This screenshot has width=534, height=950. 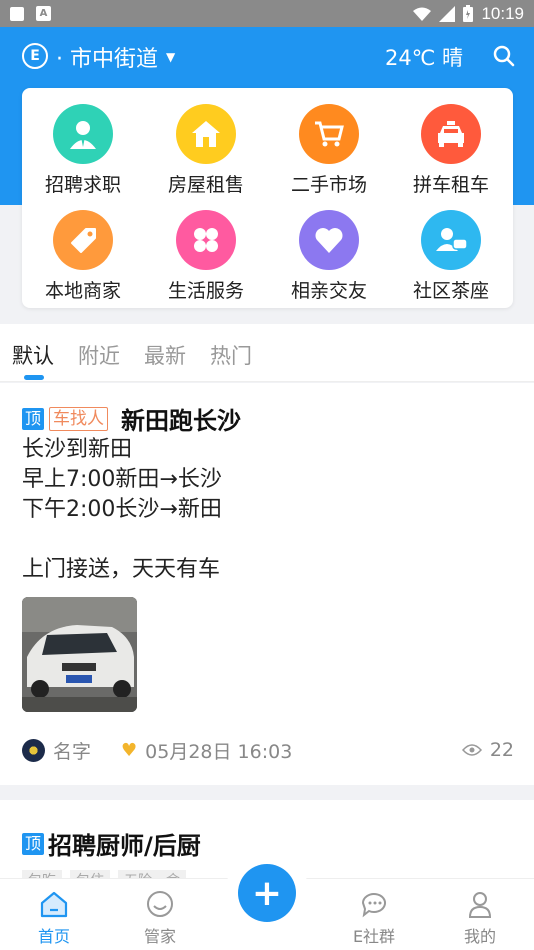 What do you see at coordinates (450, 291) in the screenshot?
I see `category-label: 社区茶座` at bounding box center [450, 291].